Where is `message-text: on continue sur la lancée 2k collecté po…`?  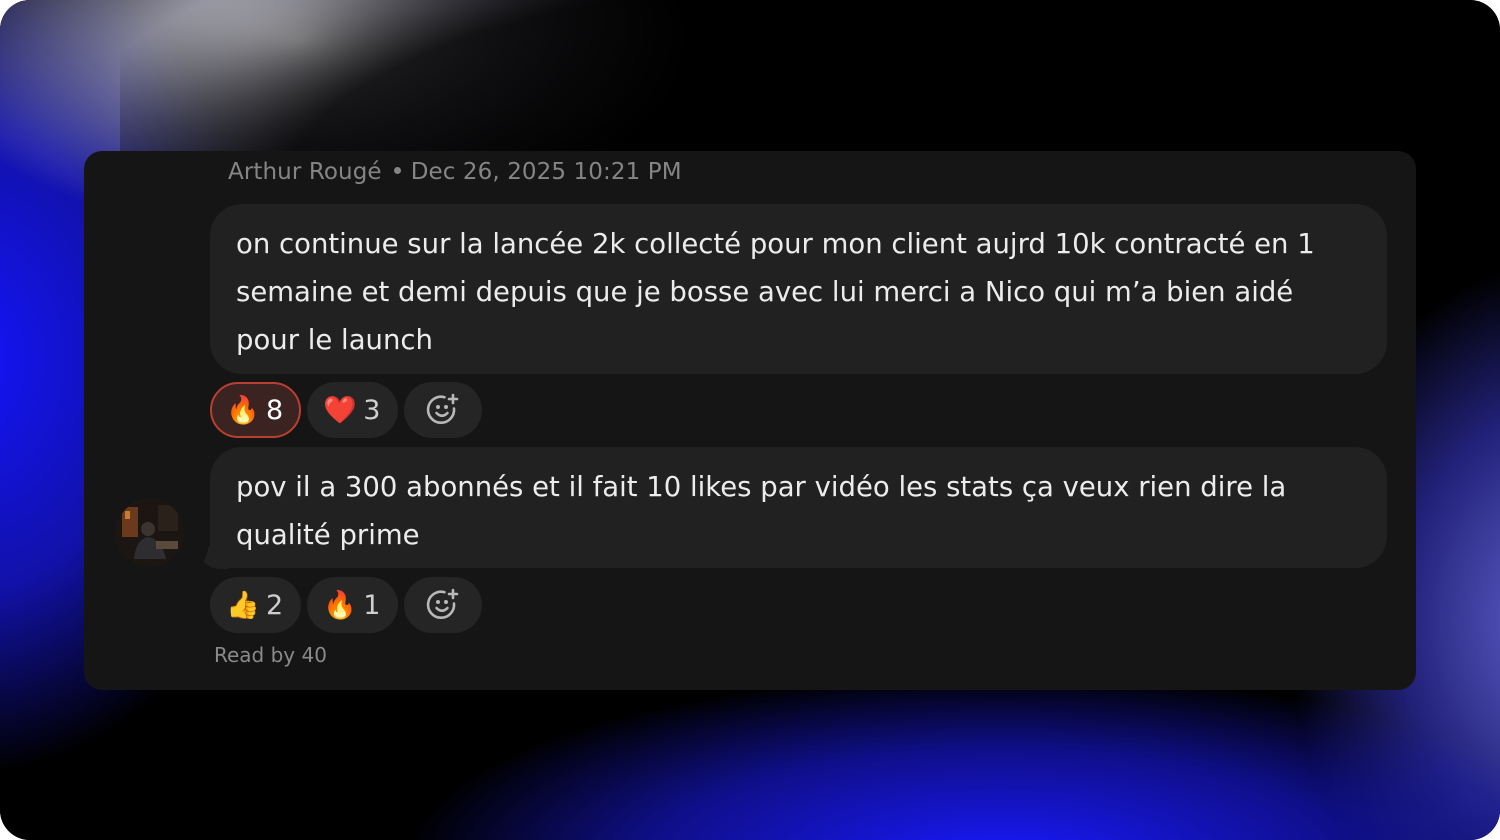
message-text: on continue sur la lancée 2k collecté po… is located at coordinates (775, 292).